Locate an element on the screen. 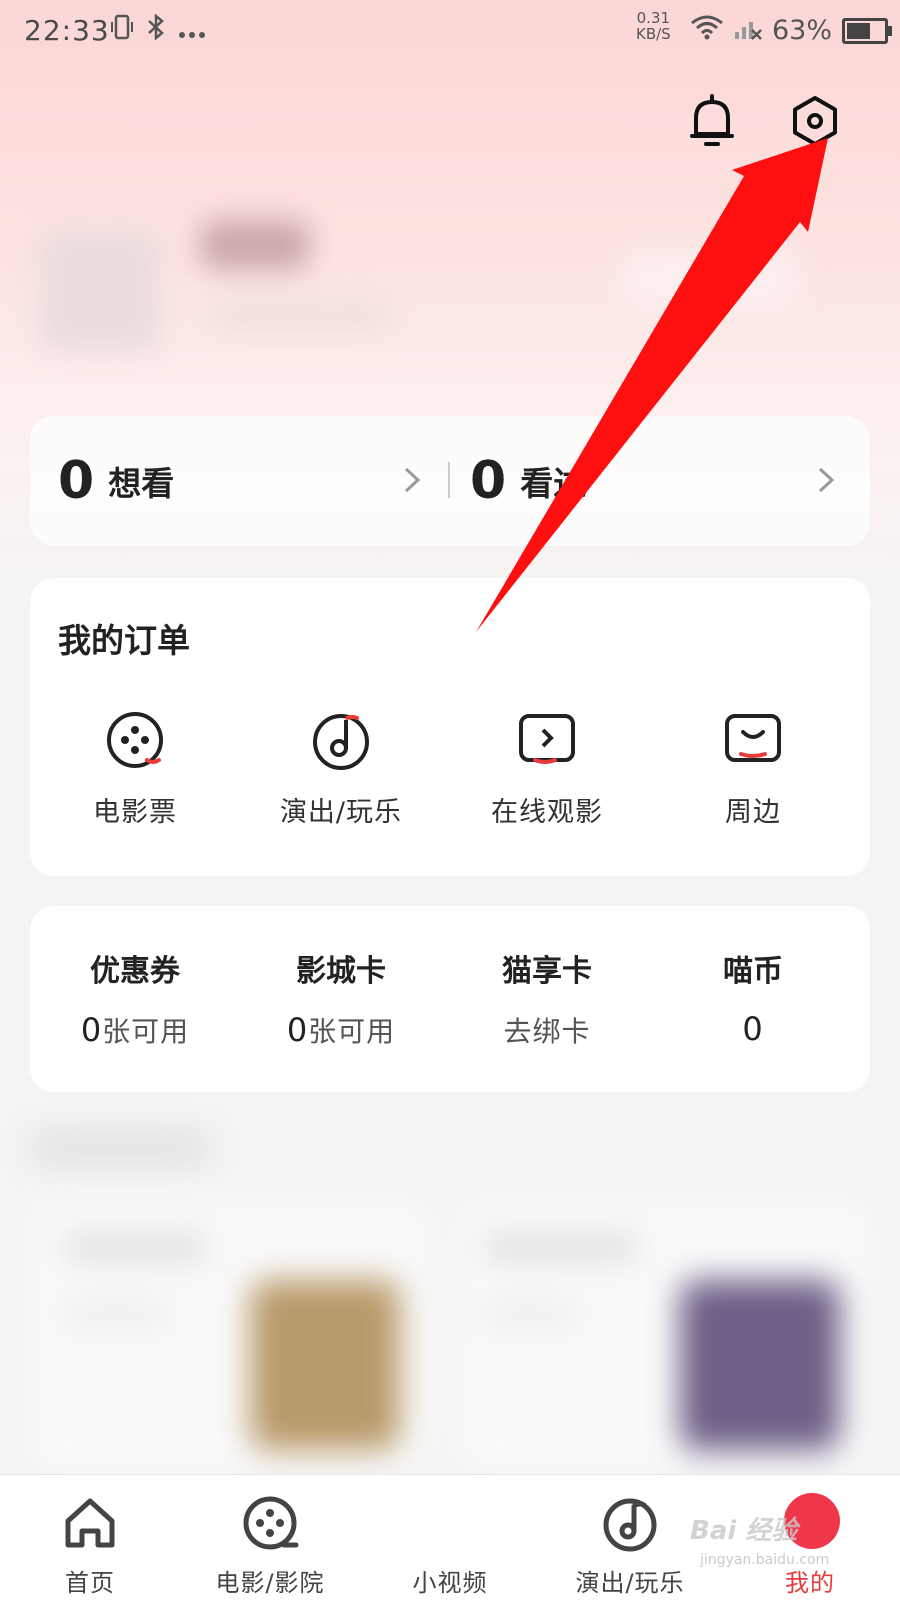 The image size is (900, 1600). username-placeholder is located at coordinates (255, 245).